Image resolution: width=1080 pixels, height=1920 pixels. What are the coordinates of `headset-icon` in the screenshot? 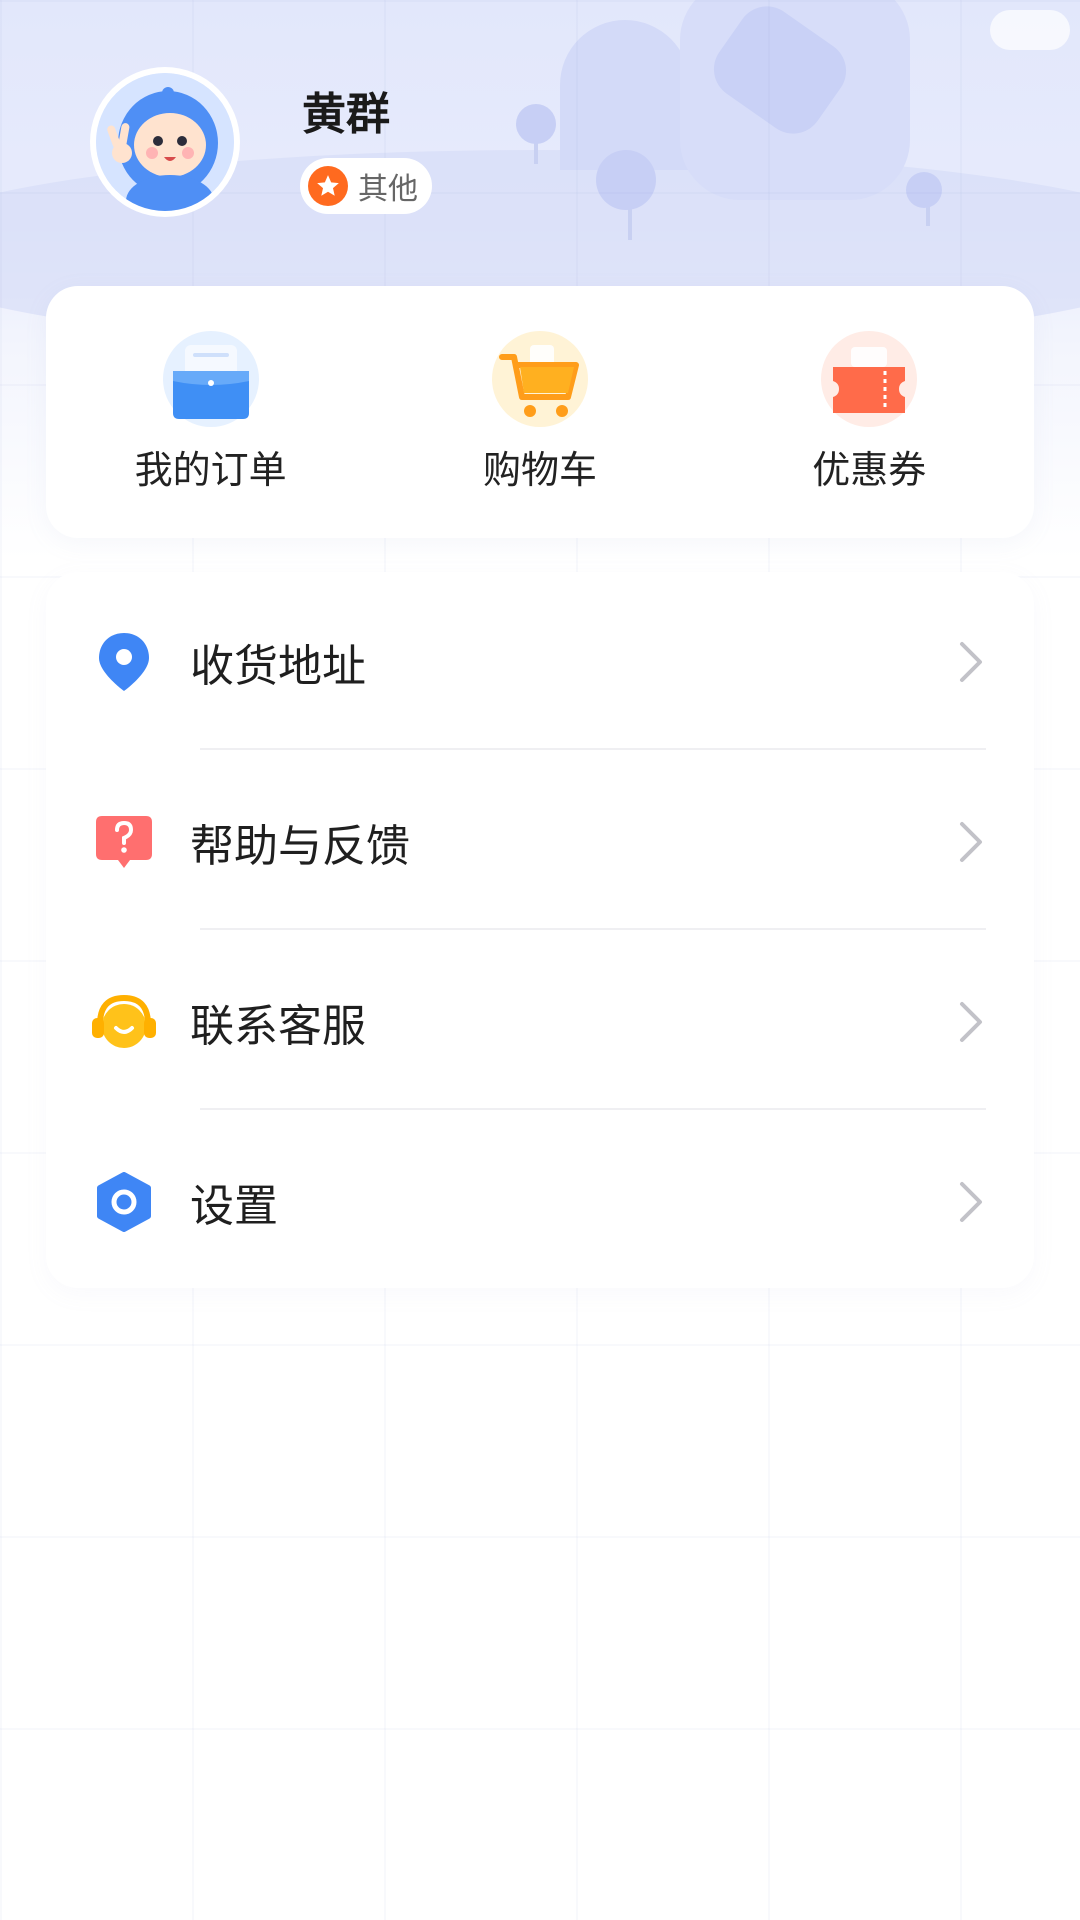 It's located at (124, 1022).